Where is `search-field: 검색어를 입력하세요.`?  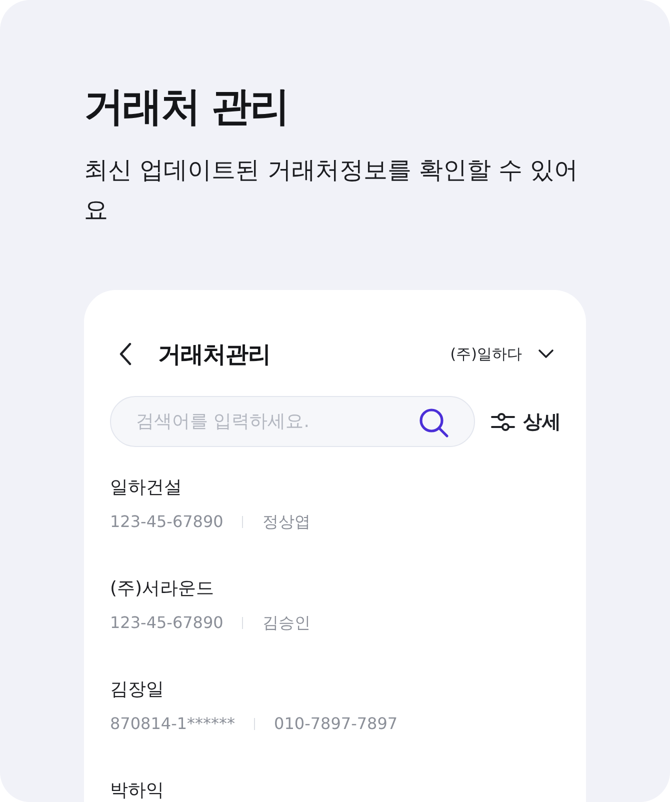 search-field: 검색어를 입력하세요. is located at coordinates (292, 421).